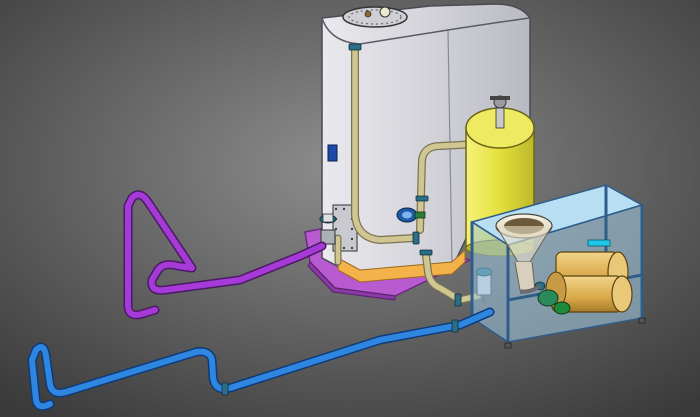  Describe the element at coordinates (385, 12) in the screenshot. I see `vent-cap-icon` at that location.